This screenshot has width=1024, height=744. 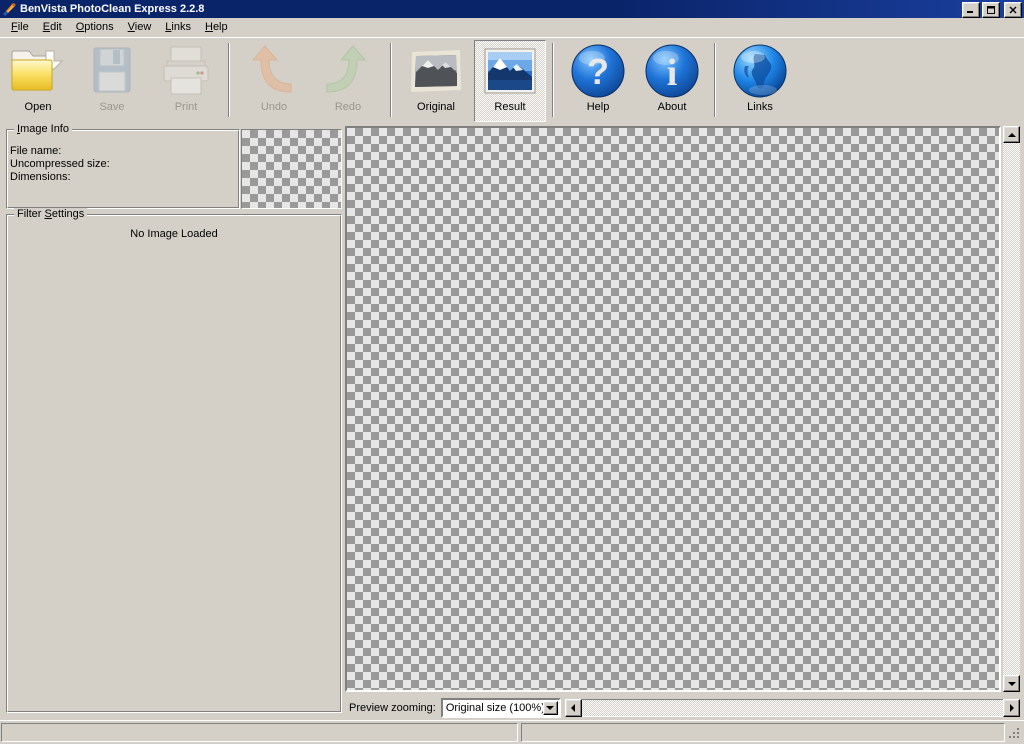 I want to click on toolbar-label-original: Original, so click(x=436, y=107).